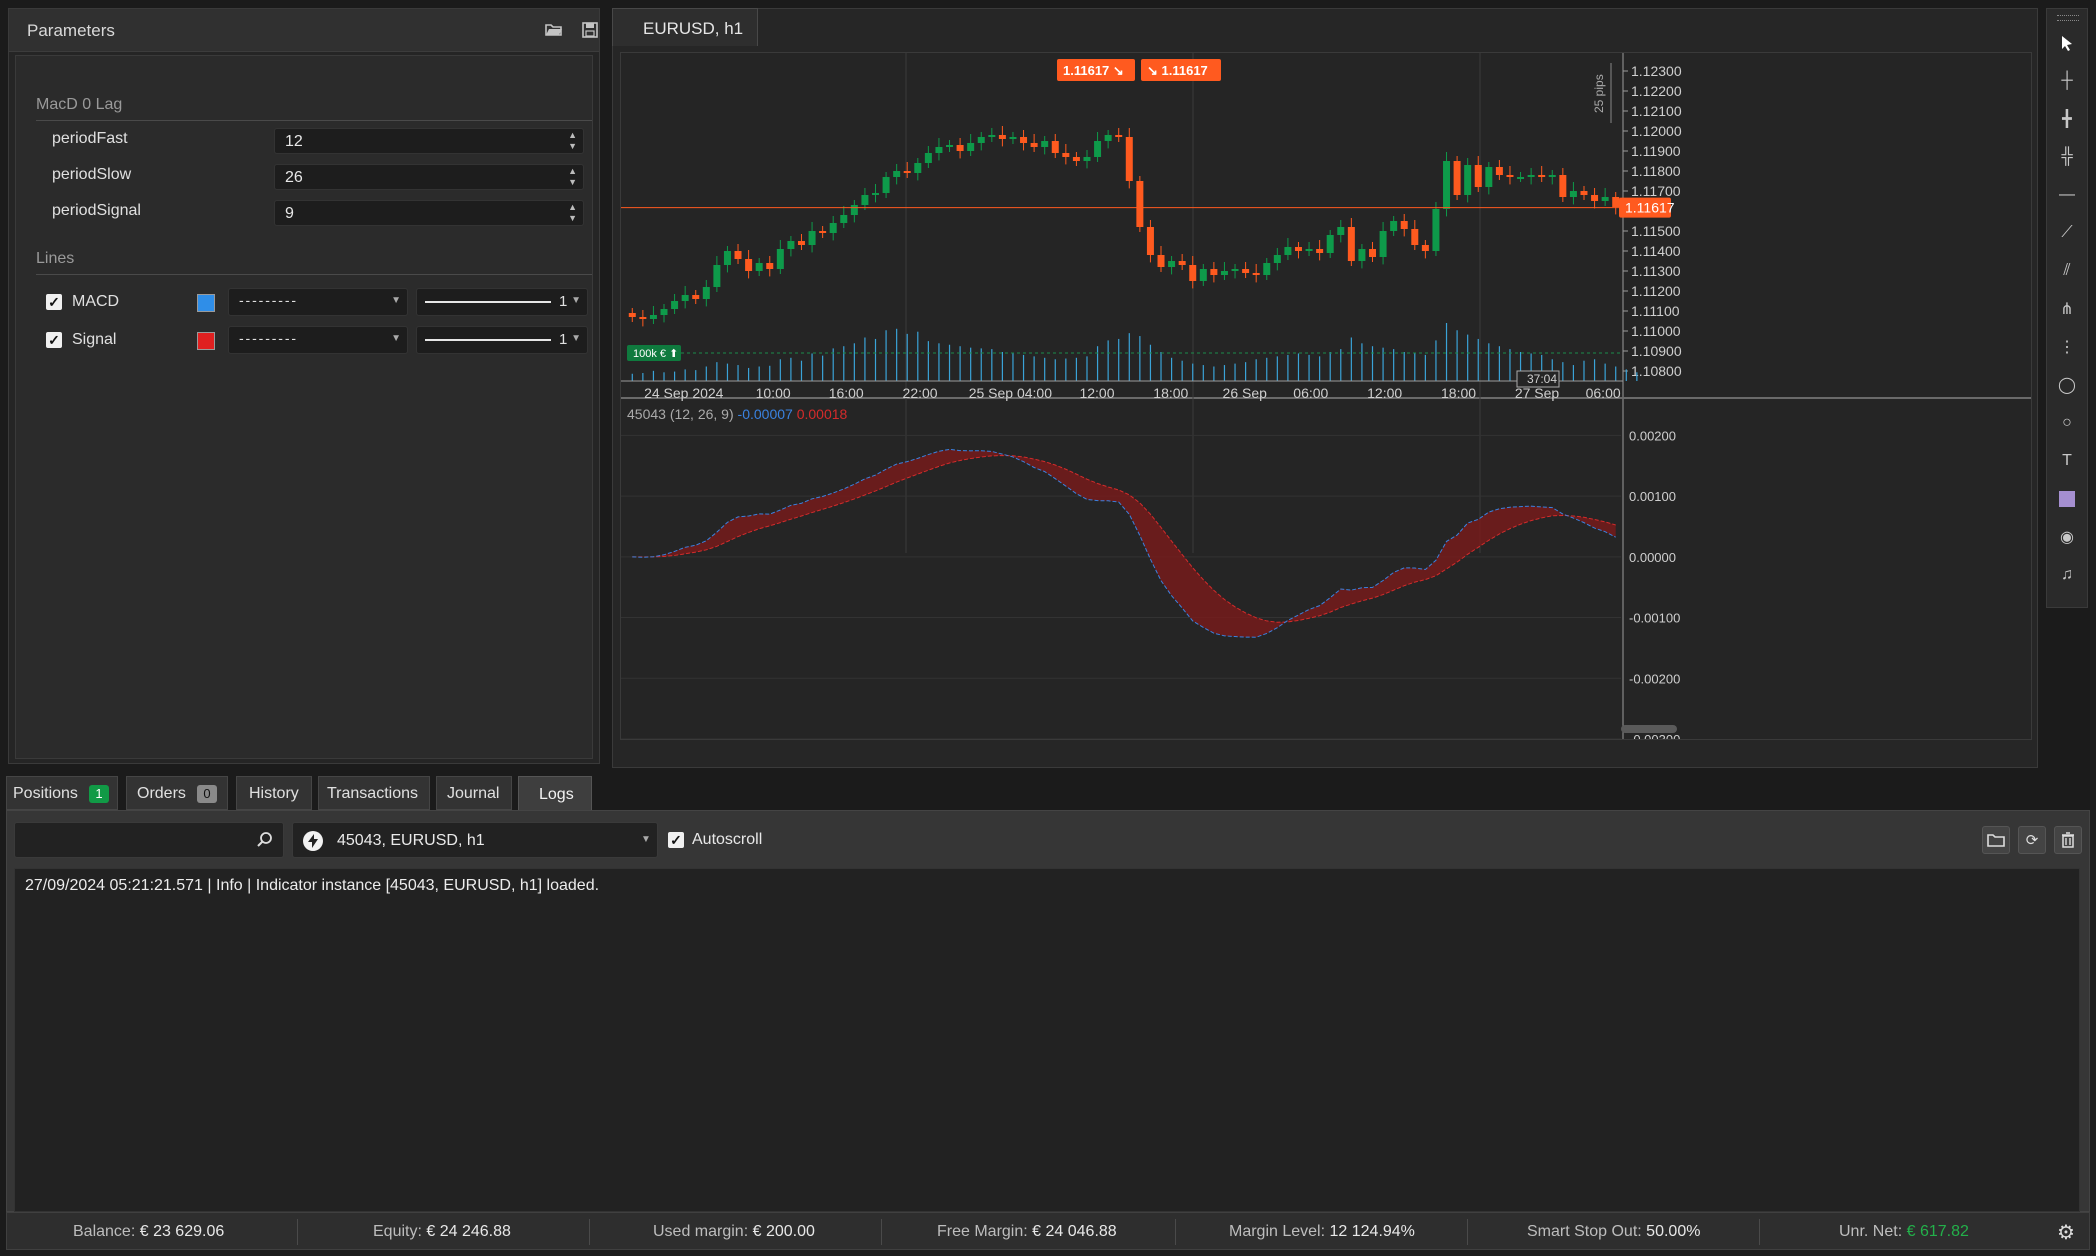 Image resolution: width=2096 pixels, height=1256 pixels. What do you see at coordinates (62, 793) in the screenshot?
I see `tab-positions: Positions 1` at bounding box center [62, 793].